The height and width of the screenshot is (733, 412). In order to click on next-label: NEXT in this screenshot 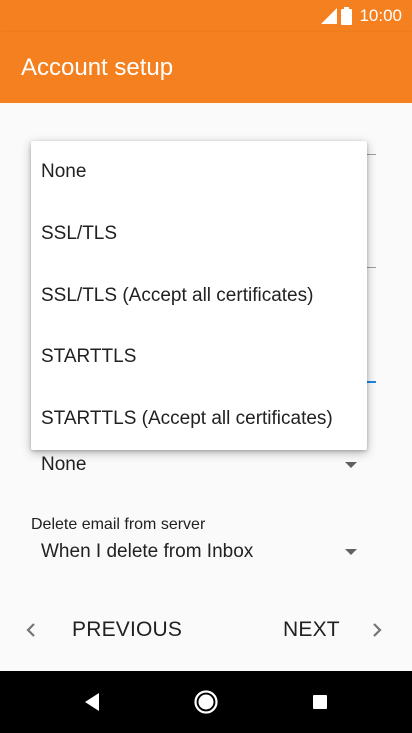, I will do `click(311, 629)`.